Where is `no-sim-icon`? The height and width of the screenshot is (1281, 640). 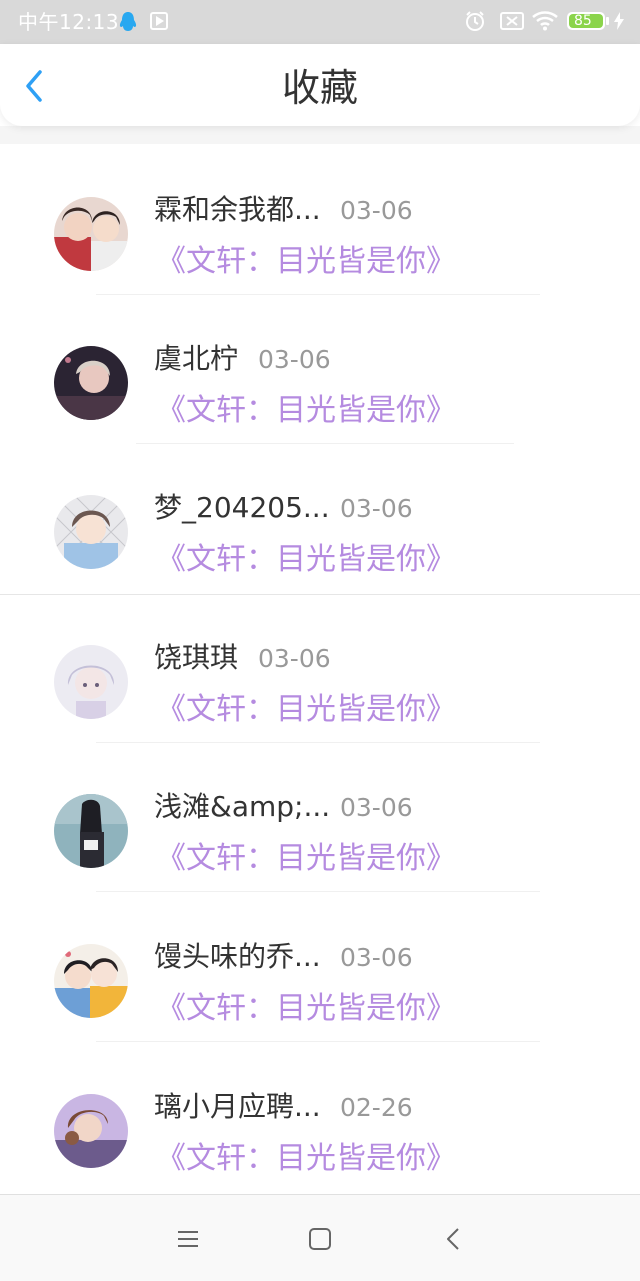
no-sim-icon is located at coordinates (512, 23).